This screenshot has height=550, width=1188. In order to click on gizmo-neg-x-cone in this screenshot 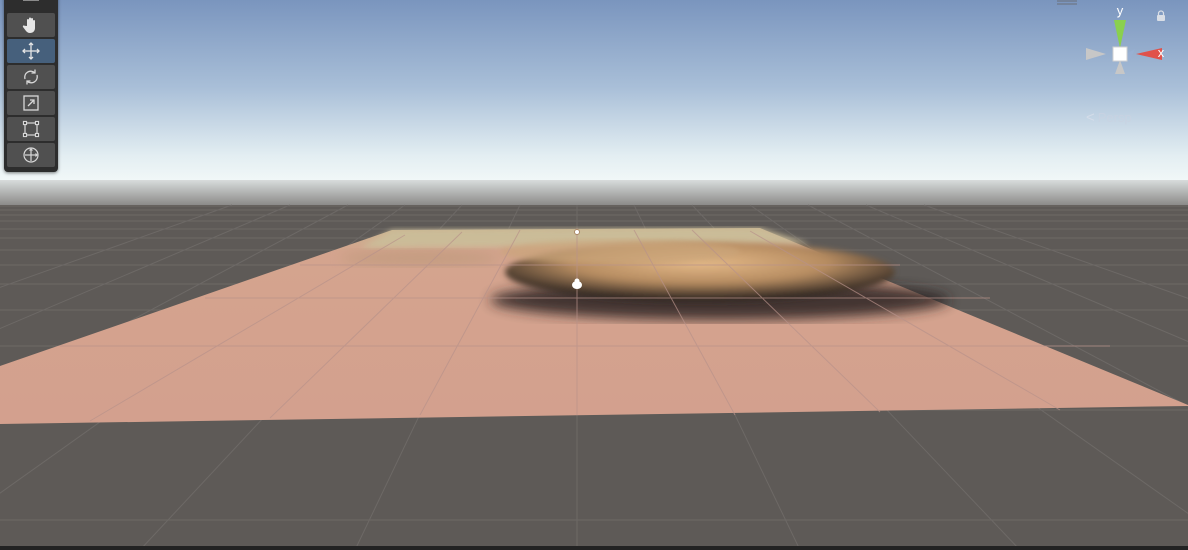, I will do `click(1096, 54)`.